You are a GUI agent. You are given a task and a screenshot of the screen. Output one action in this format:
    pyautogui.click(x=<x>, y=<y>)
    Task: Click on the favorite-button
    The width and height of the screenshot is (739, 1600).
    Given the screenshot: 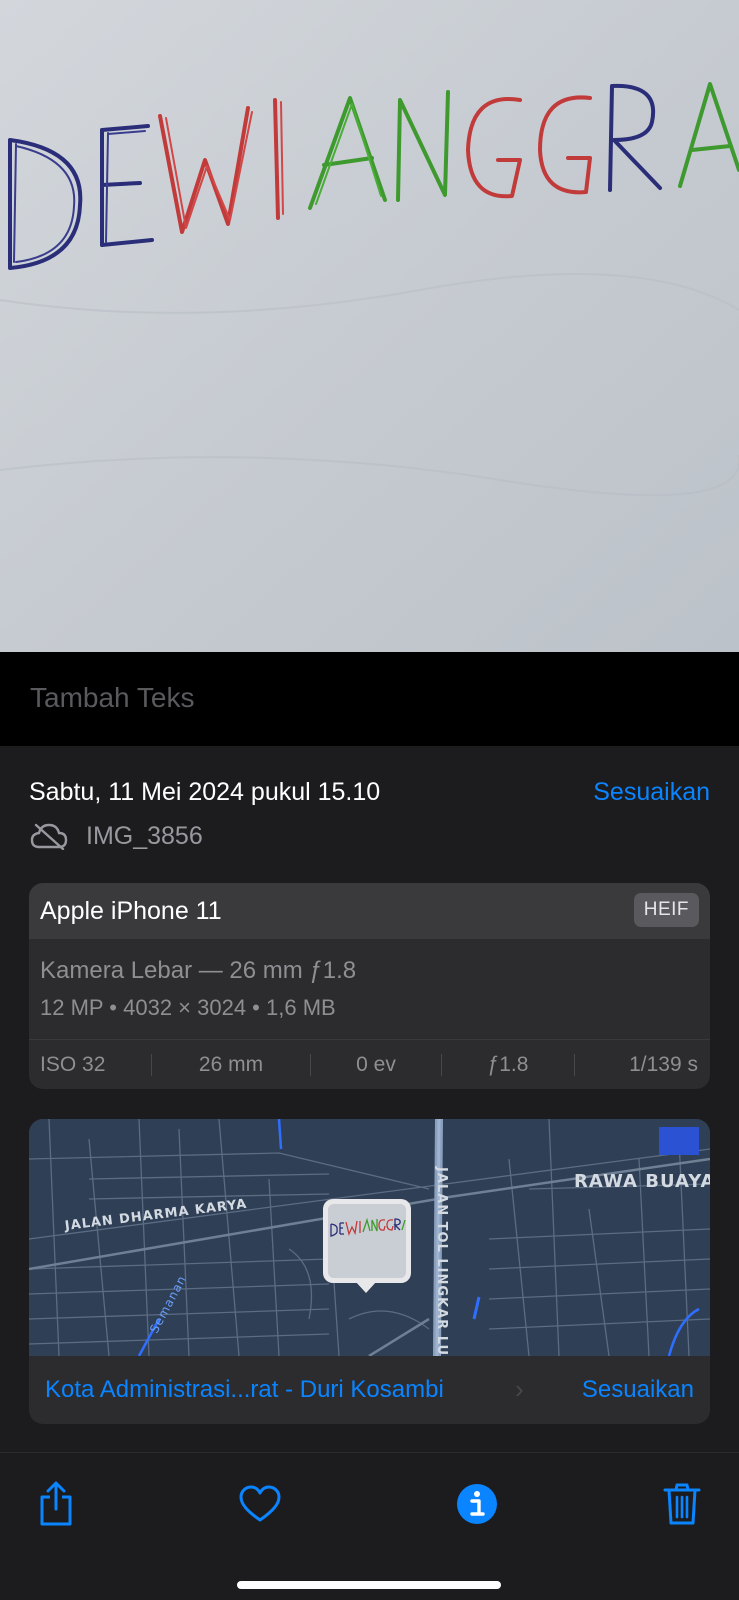 What is the action you would take?
    pyautogui.click(x=260, y=1504)
    